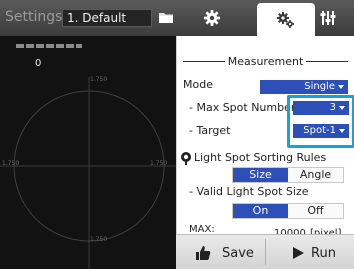 This screenshot has width=354, height=269. I want to click on footer-divider, so click(265, 252).